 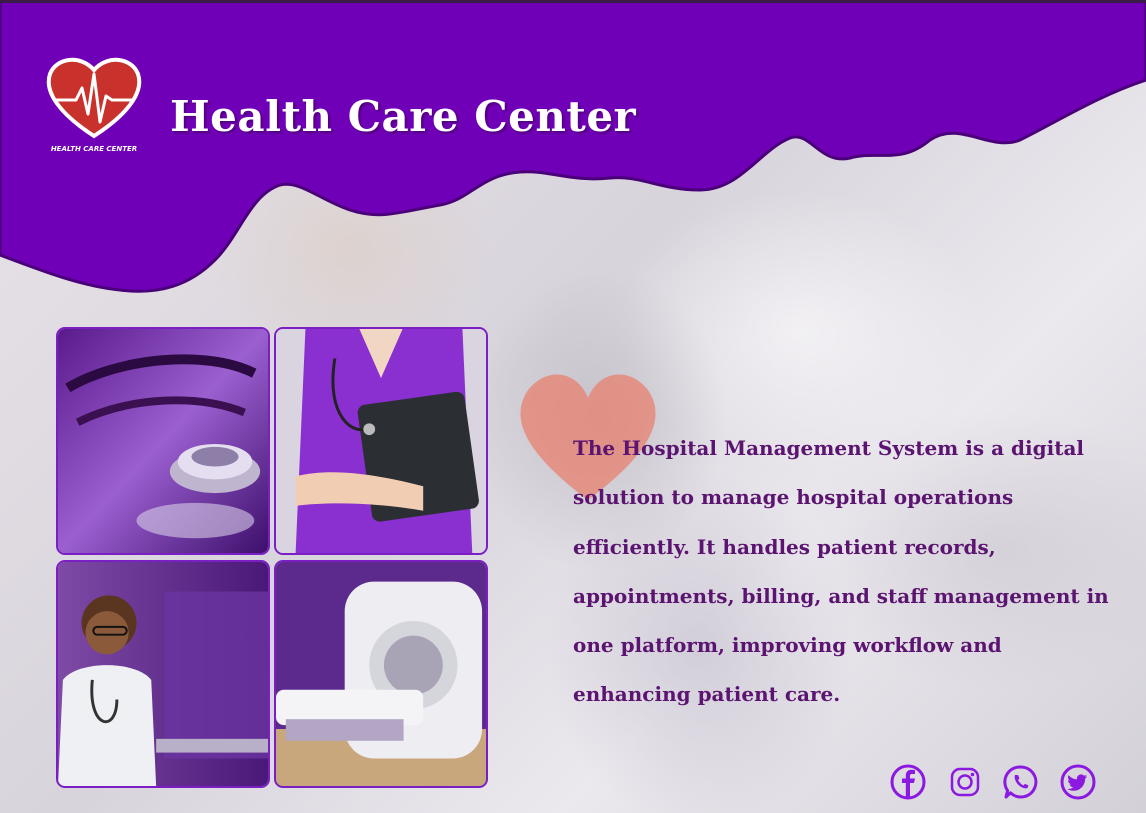 What do you see at coordinates (965, 782) in the screenshot?
I see `instagram-icon` at bounding box center [965, 782].